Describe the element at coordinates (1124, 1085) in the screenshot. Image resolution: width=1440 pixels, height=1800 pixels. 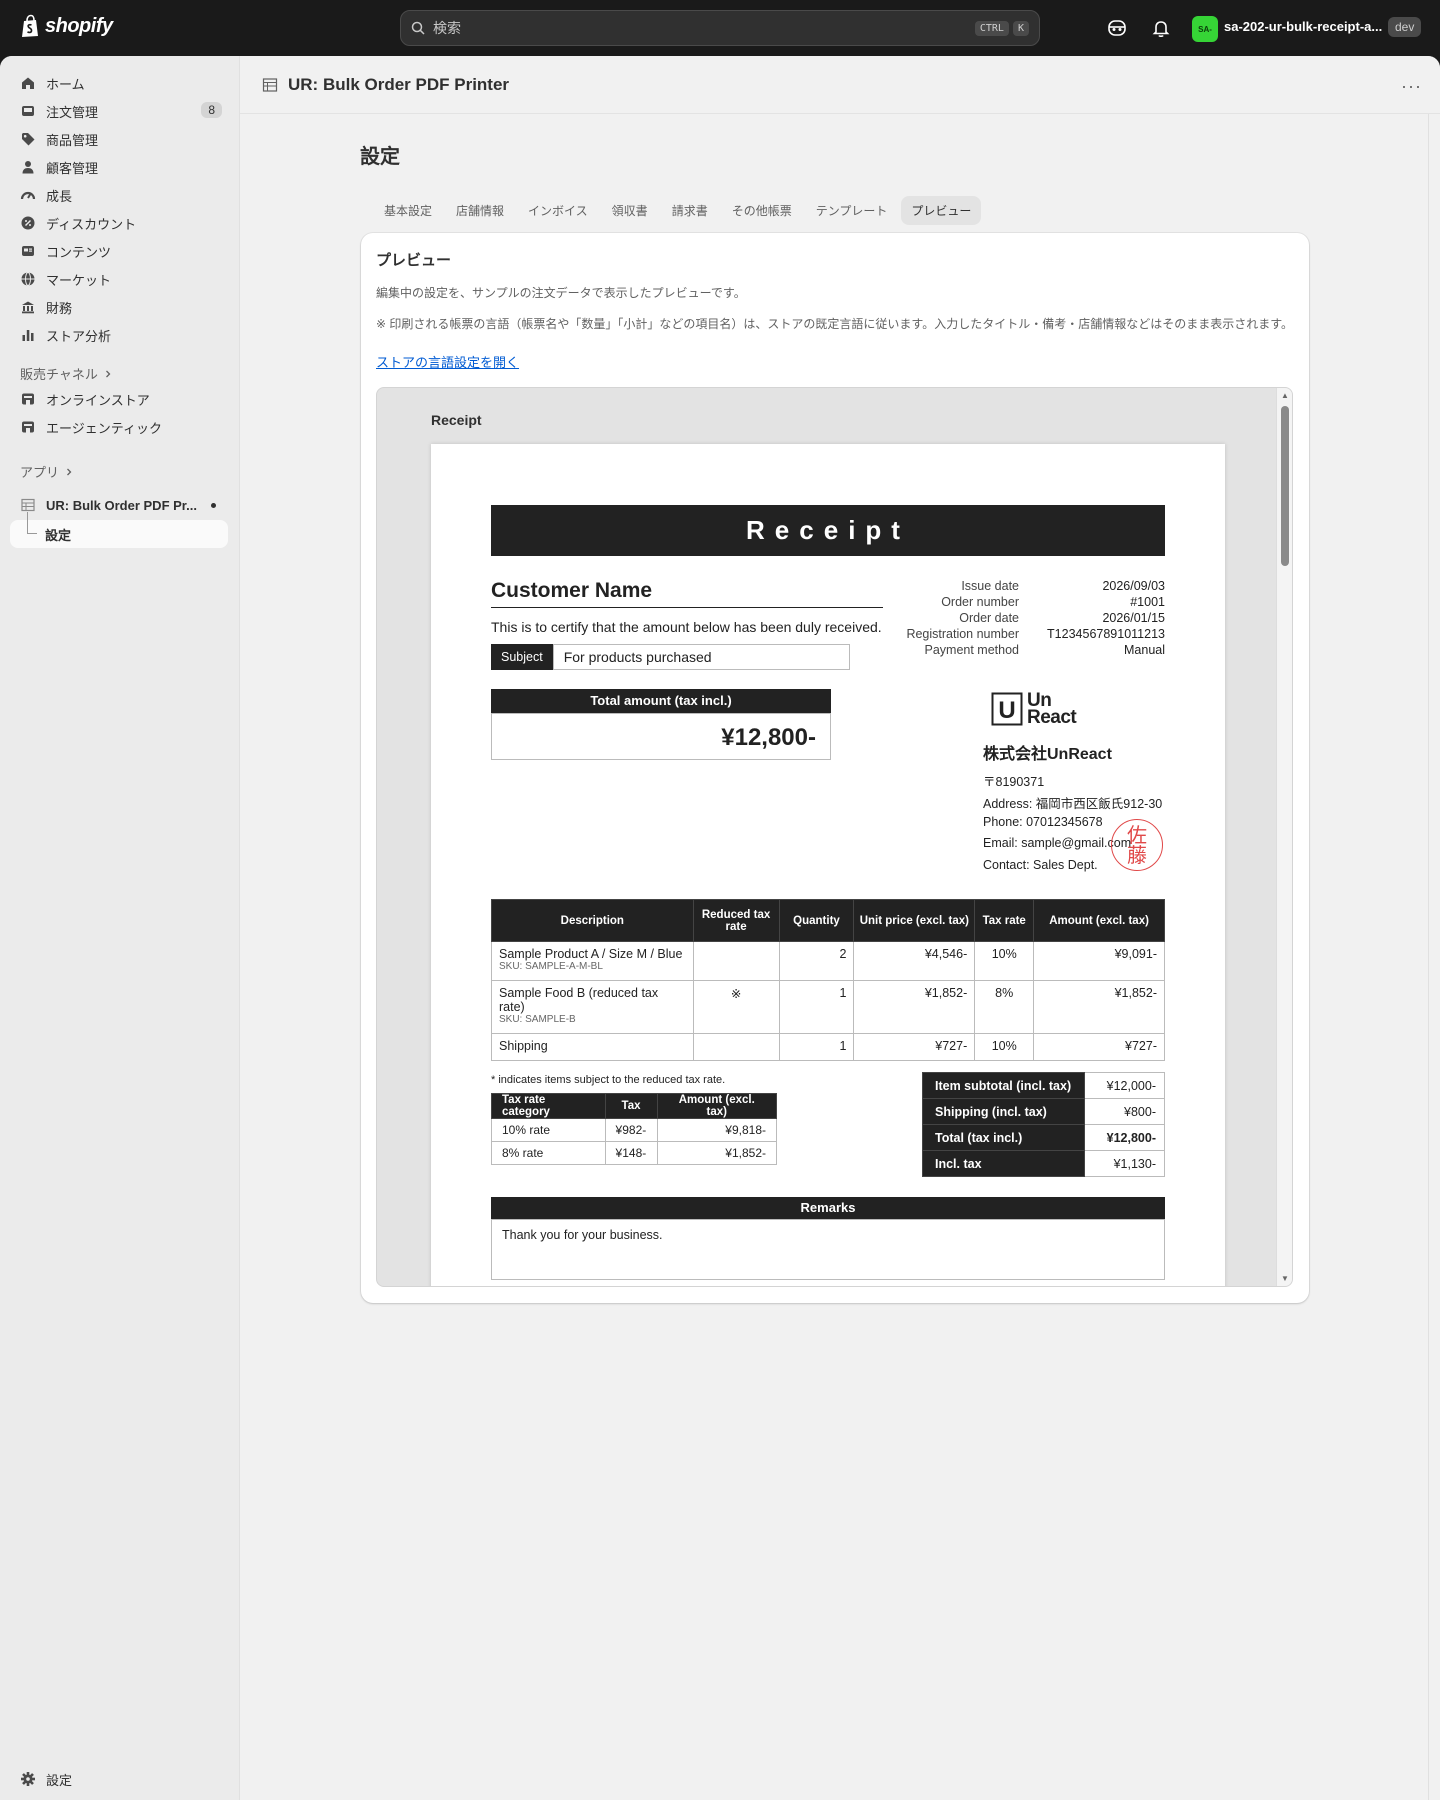
I see `summary-value: ¥12,000-` at that location.